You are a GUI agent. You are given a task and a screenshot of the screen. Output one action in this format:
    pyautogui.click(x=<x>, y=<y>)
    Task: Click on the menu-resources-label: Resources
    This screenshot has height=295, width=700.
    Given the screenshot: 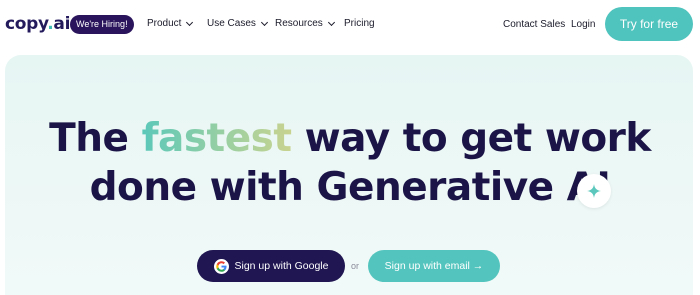 What is the action you would take?
    pyautogui.click(x=299, y=23)
    